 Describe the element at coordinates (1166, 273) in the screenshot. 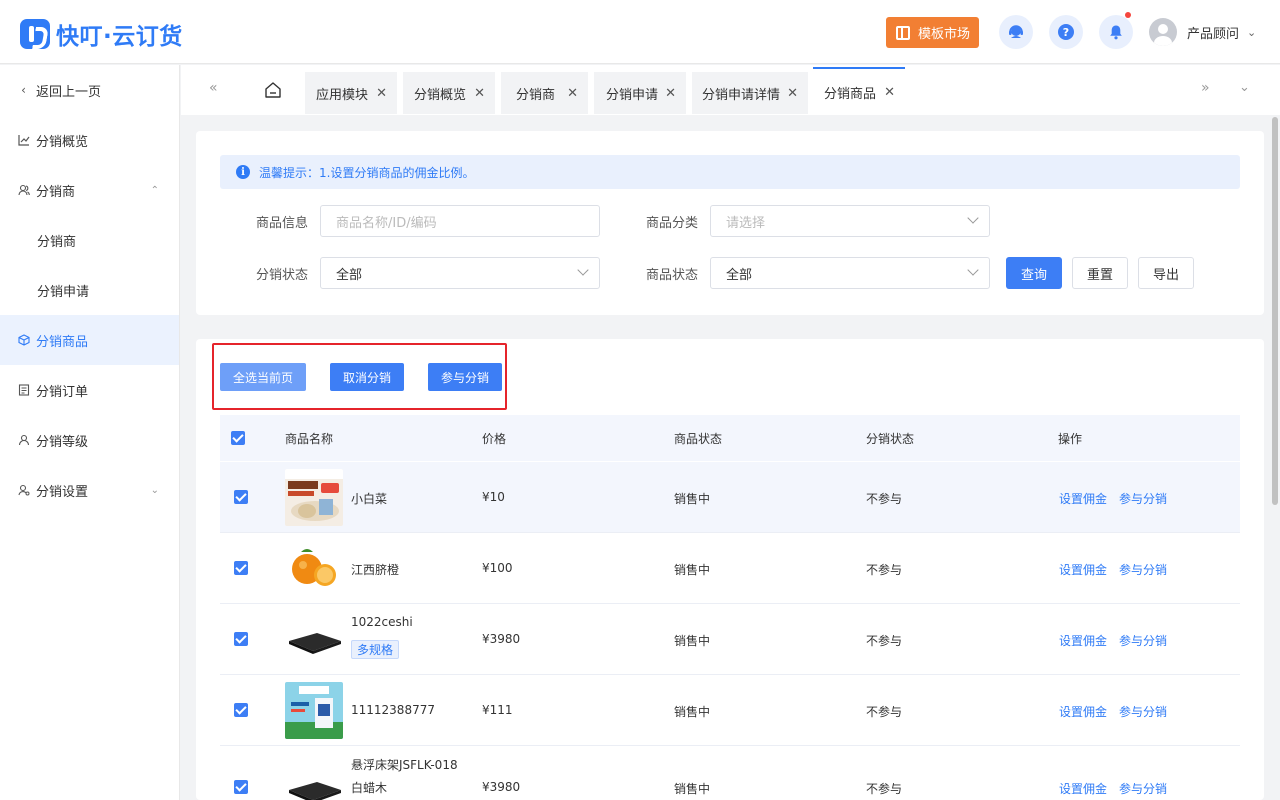

I see `export-button: 导出` at that location.